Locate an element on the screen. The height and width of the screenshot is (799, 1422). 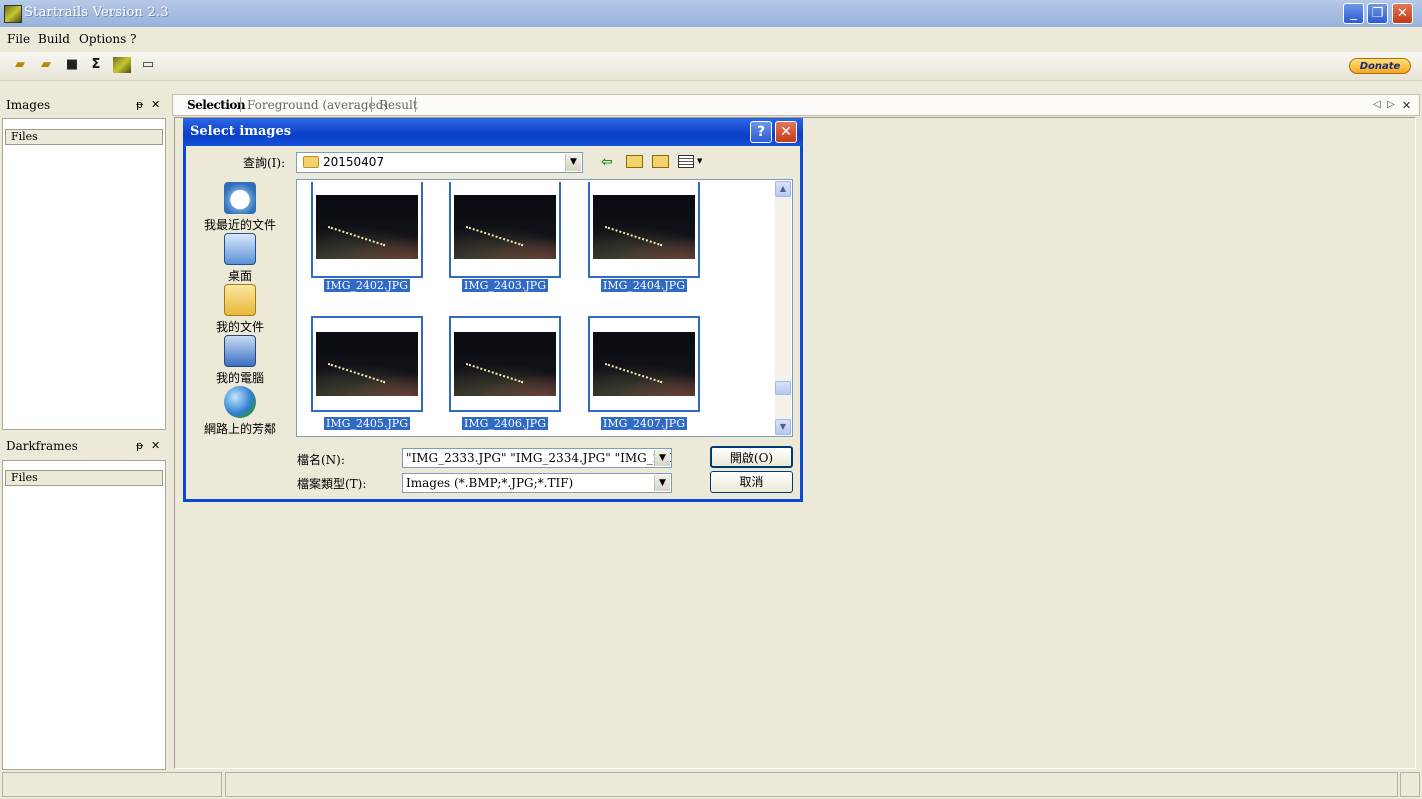
images-panel-title: Images is located at coordinates (28, 105).